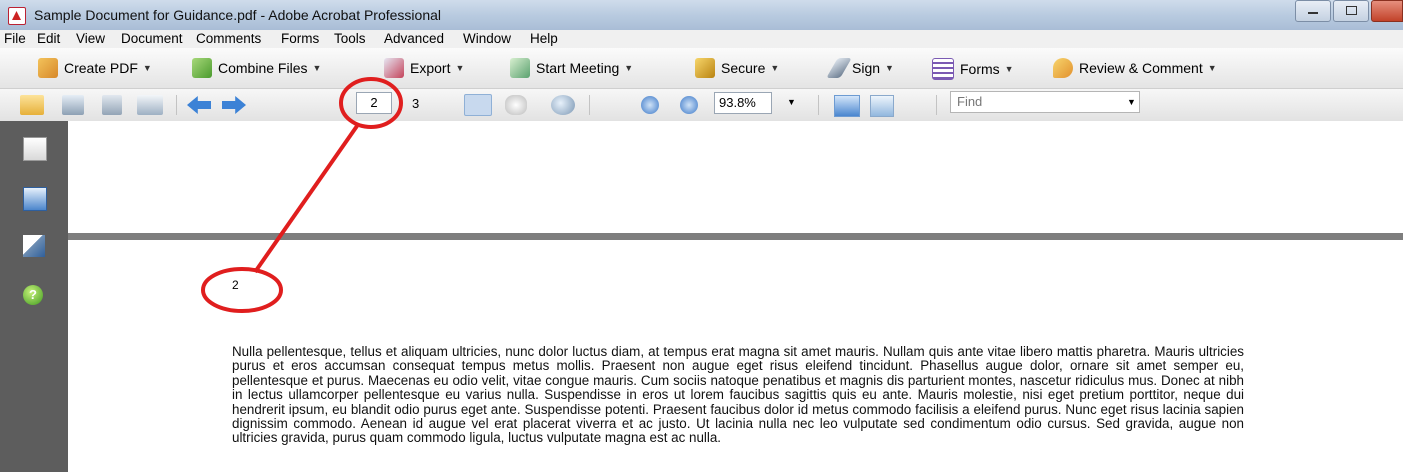  I want to click on save-icon, so click(112, 105).